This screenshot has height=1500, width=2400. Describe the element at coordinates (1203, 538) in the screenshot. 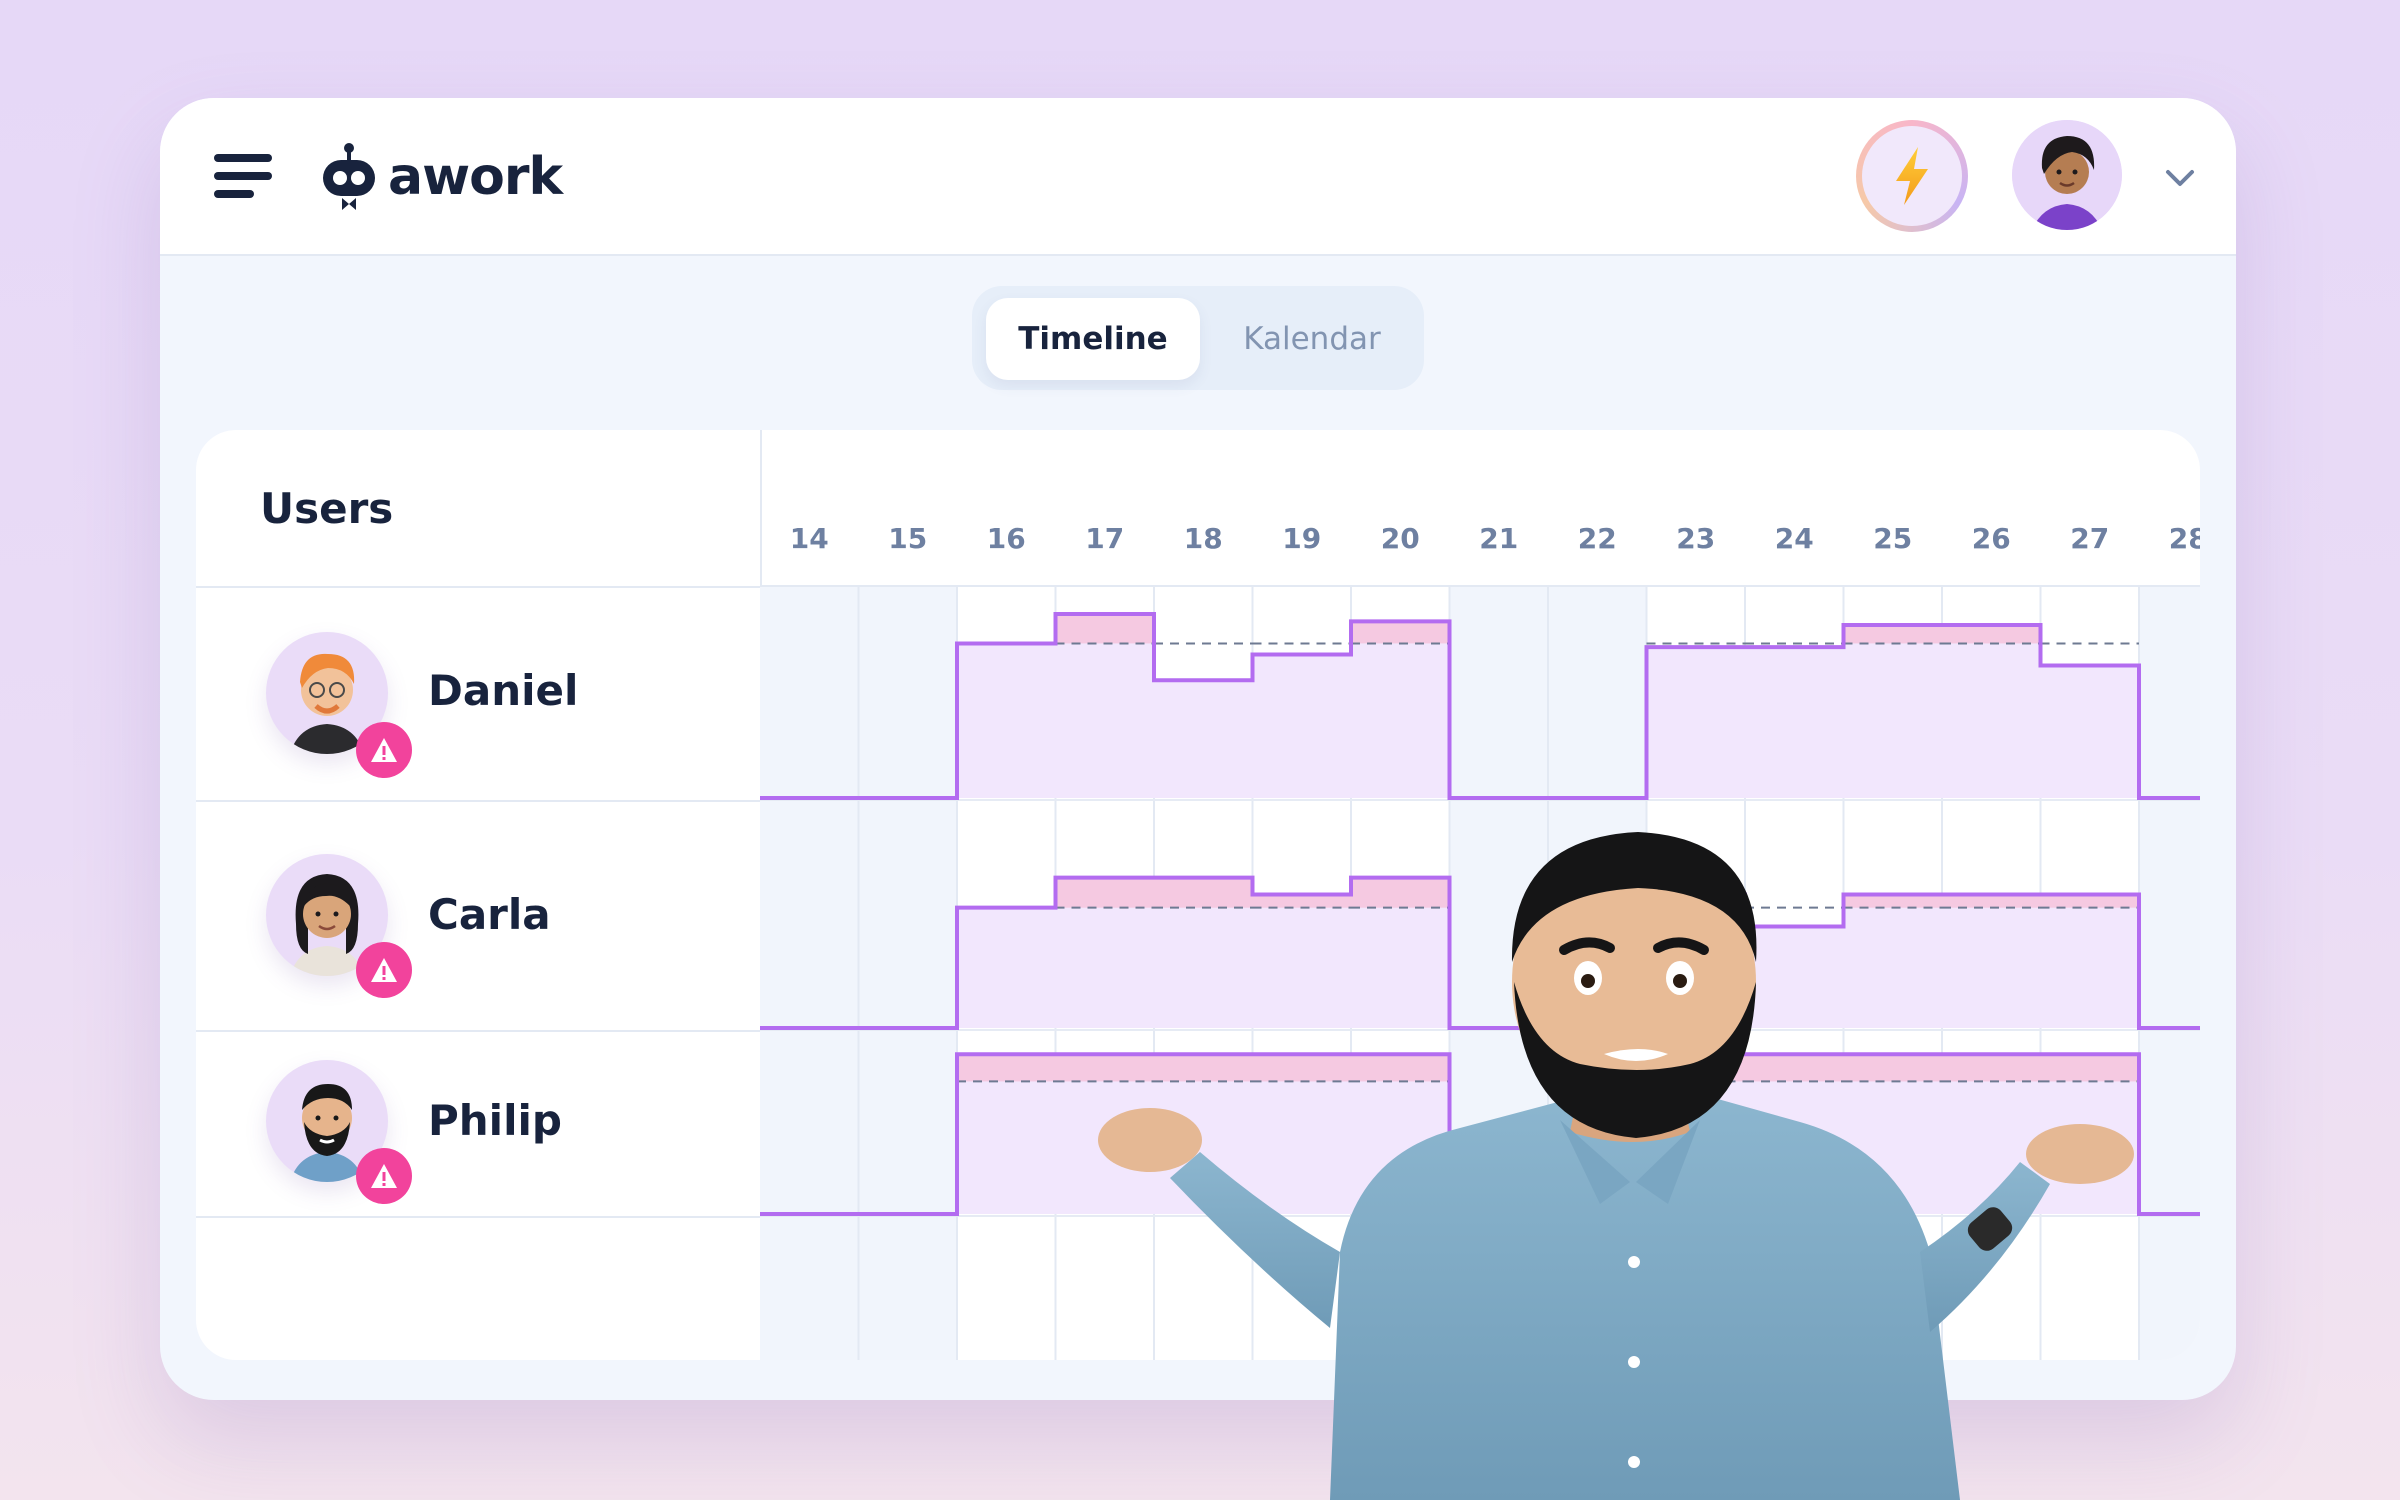

I see `day-label: 18` at that location.